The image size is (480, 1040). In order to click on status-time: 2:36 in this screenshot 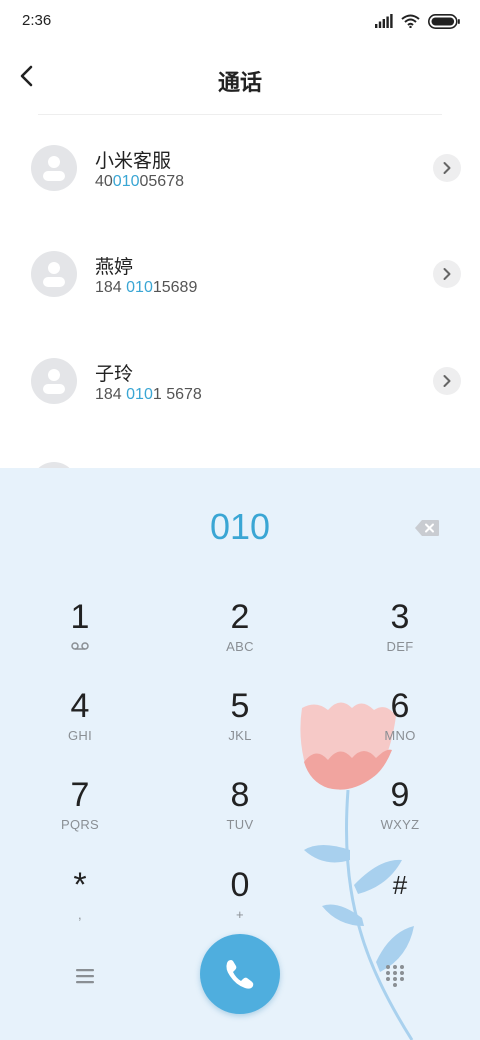, I will do `click(37, 20)`.